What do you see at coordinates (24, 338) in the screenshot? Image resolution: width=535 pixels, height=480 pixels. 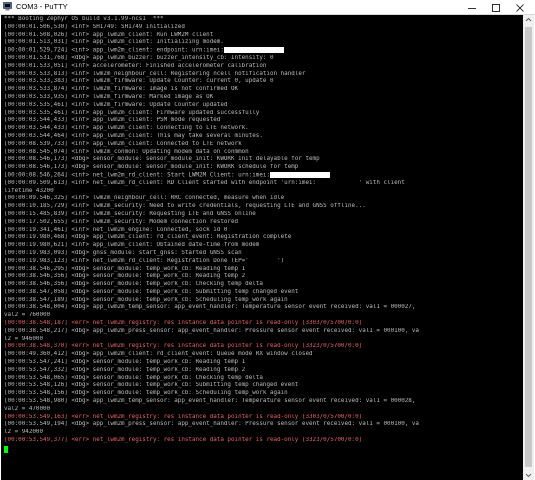 I see `log-line: l2 = 946000` at bounding box center [24, 338].